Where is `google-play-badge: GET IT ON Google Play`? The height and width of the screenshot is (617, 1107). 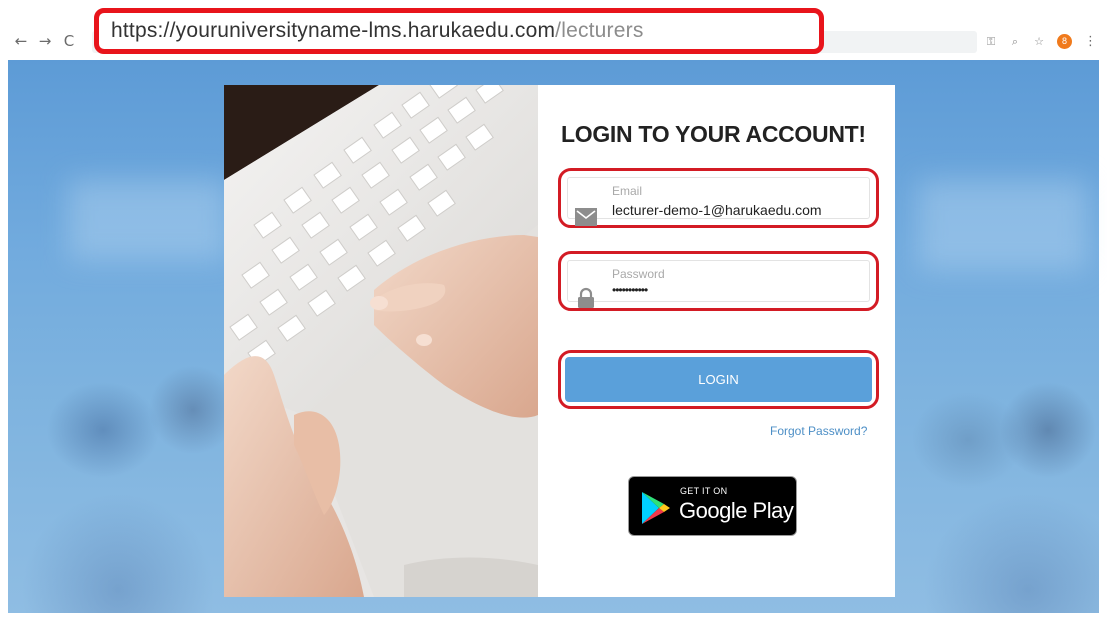 google-play-badge: GET IT ON Google Play is located at coordinates (712, 506).